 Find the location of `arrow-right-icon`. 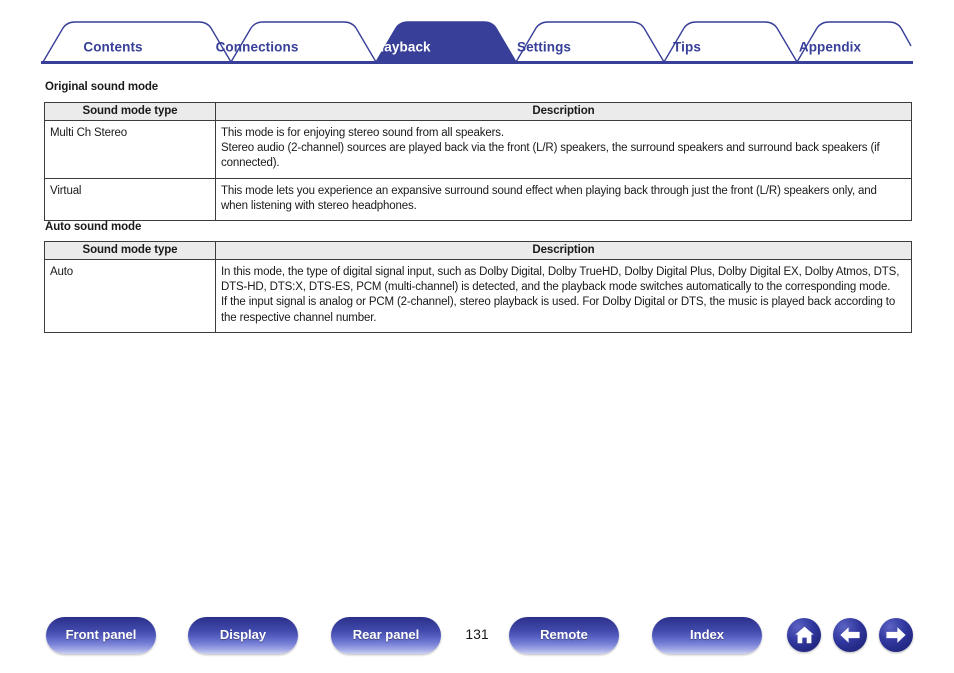

arrow-right-icon is located at coordinates (896, 635).